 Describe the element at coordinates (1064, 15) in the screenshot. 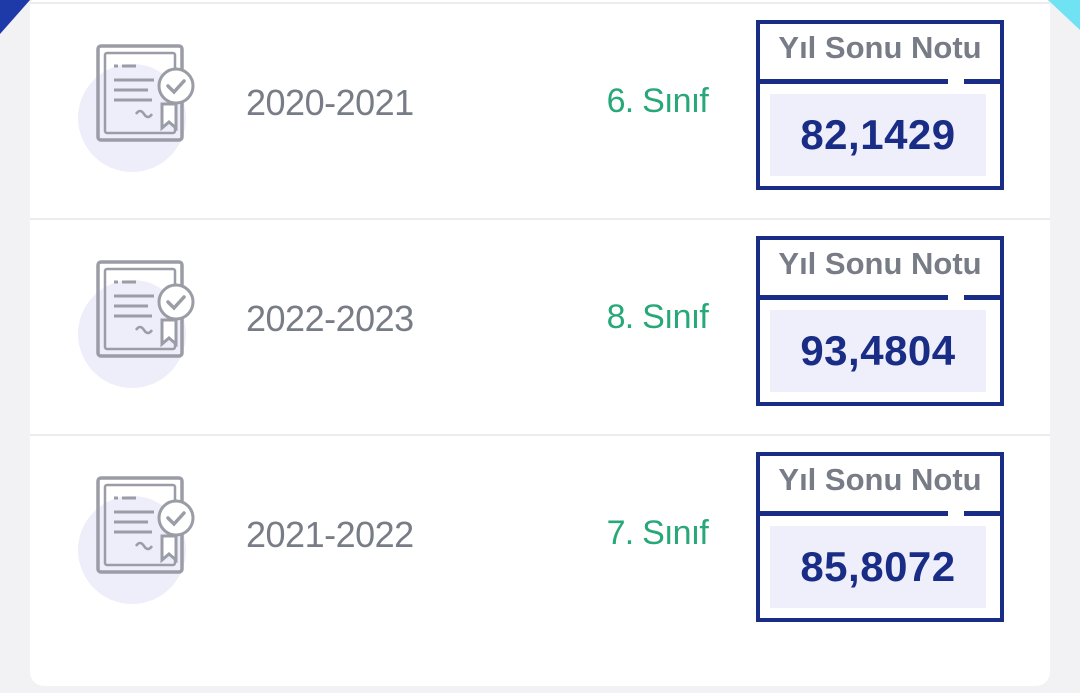

I see `decorative-corner-right` at that location.